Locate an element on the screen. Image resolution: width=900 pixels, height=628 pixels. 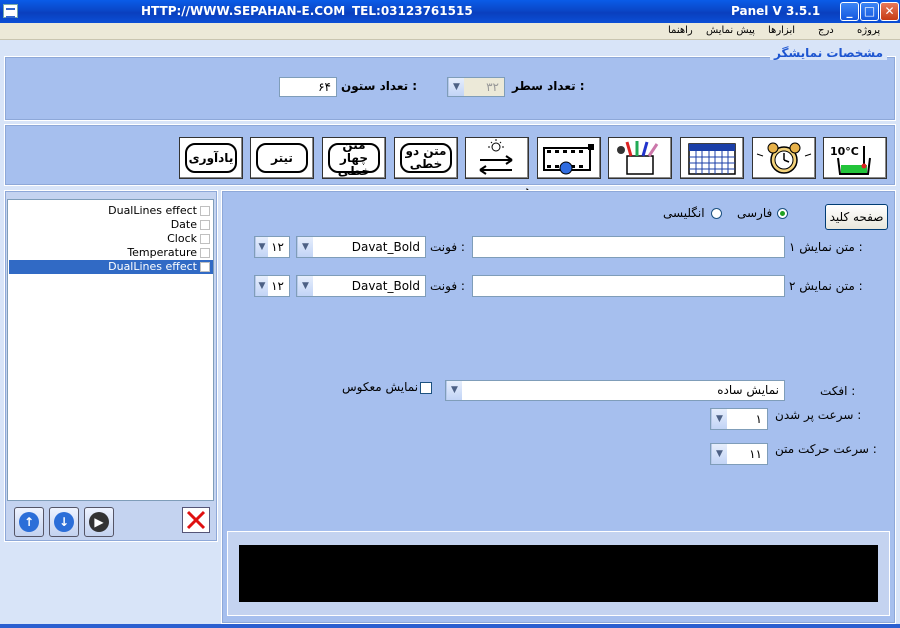
temperature-button: 10°C is located at coordinates (855, 158).